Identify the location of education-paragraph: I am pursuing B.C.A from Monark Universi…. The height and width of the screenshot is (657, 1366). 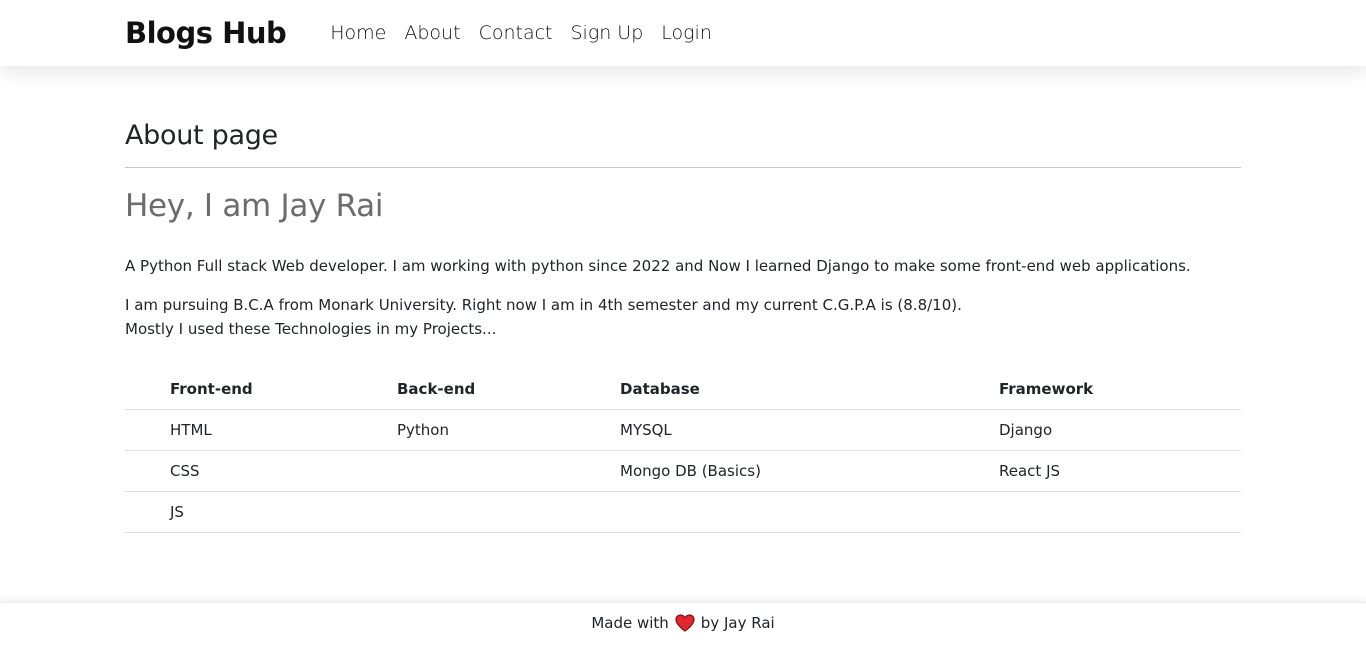
(683, 317).